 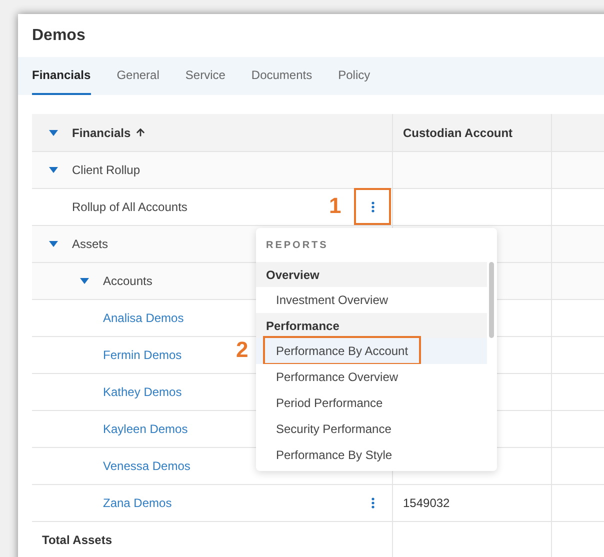 I want to click on table-cell-text: 1549032, so click(x=426, y=503).